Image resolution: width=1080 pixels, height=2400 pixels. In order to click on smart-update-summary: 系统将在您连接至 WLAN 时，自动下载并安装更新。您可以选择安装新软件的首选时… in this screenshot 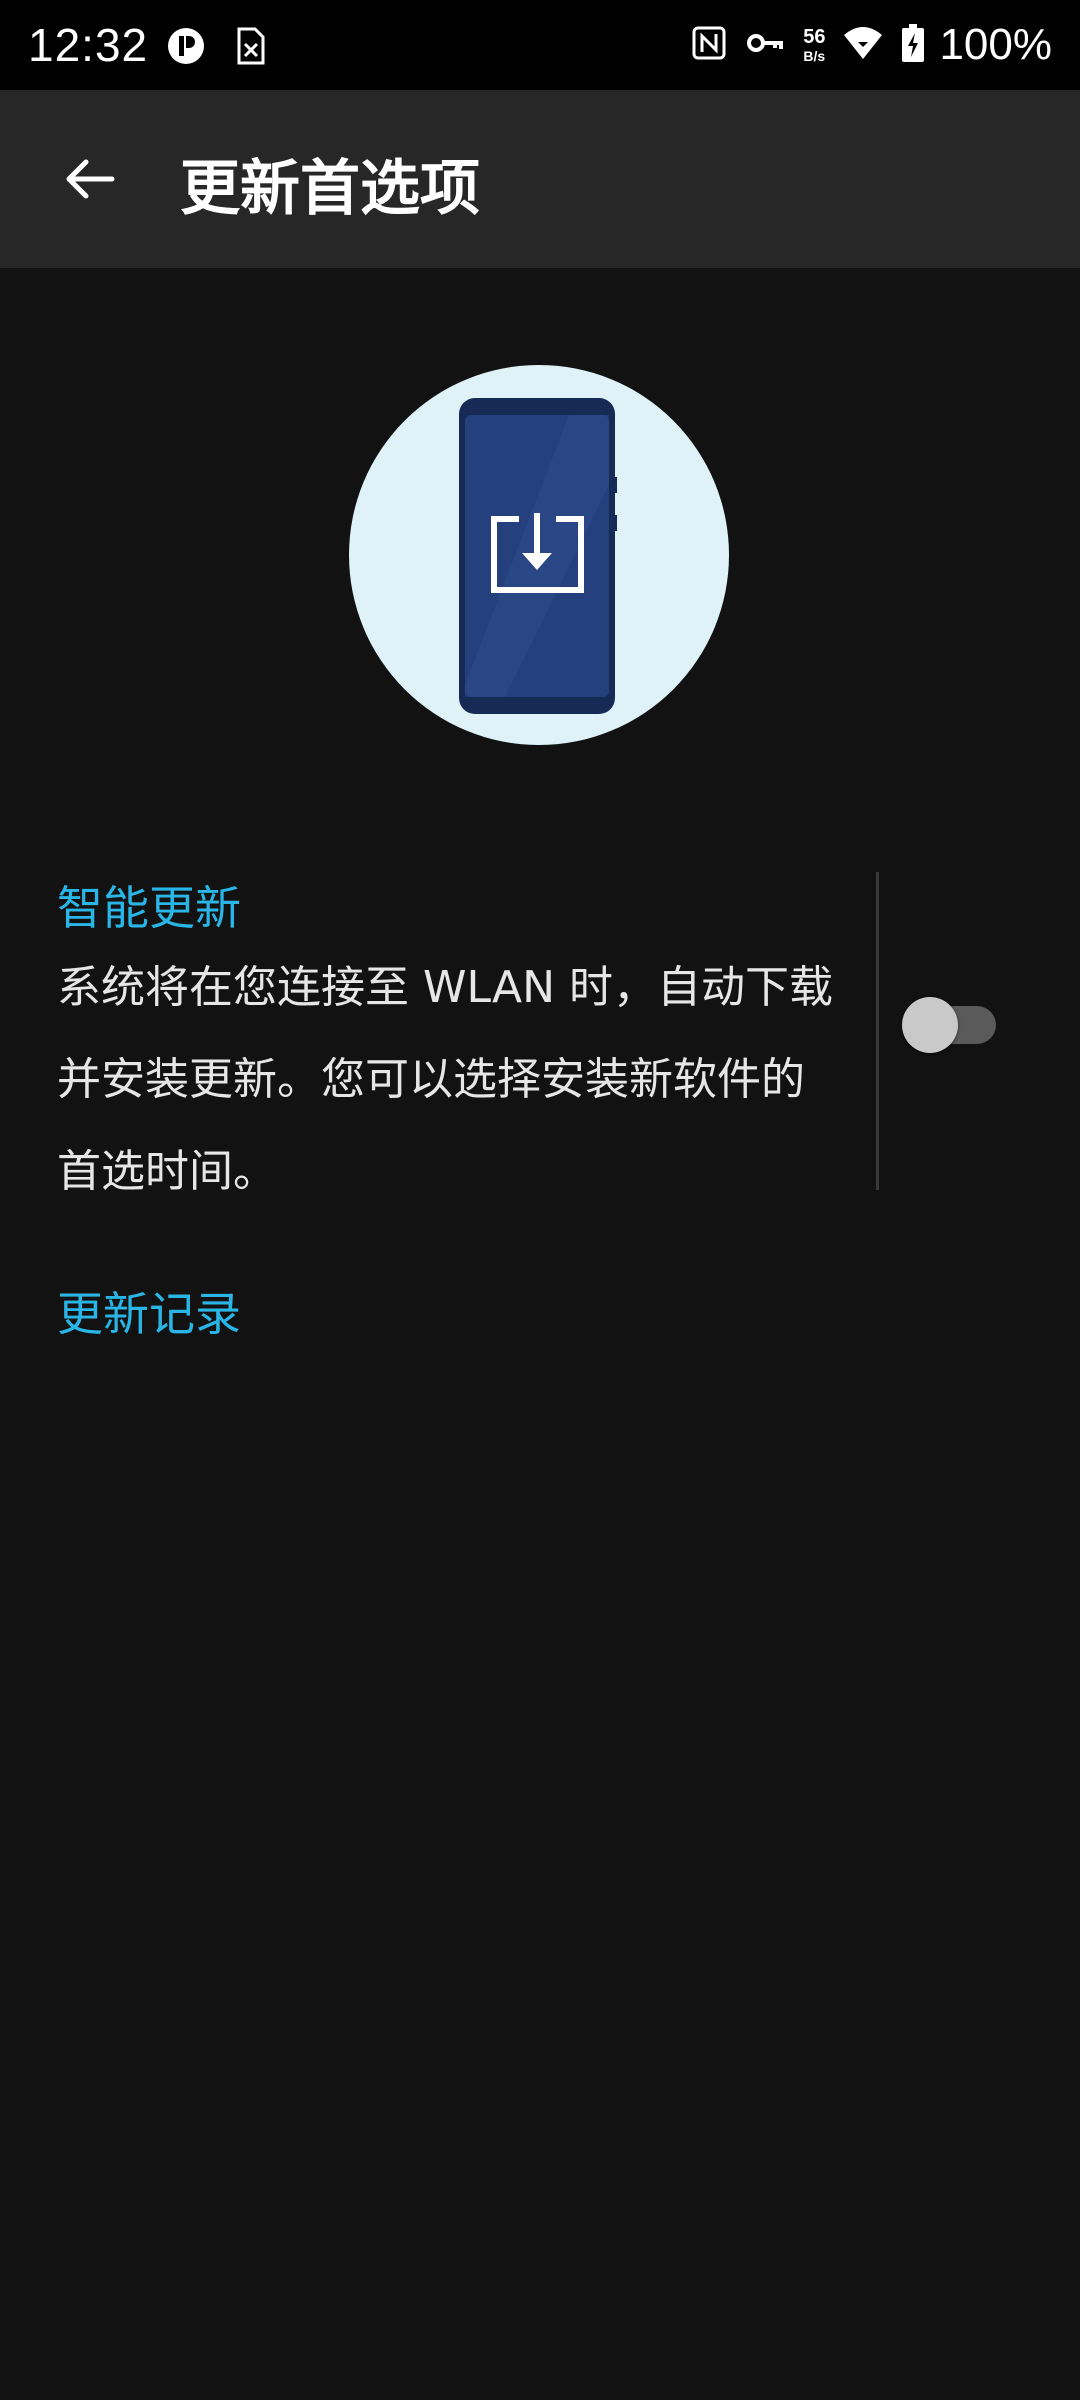, I will do `click(445, 1079)`.